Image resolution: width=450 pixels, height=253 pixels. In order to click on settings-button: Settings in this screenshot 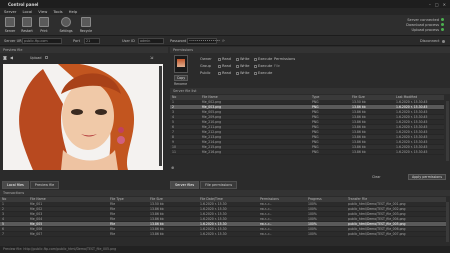, I will do `click(66, 25)`.